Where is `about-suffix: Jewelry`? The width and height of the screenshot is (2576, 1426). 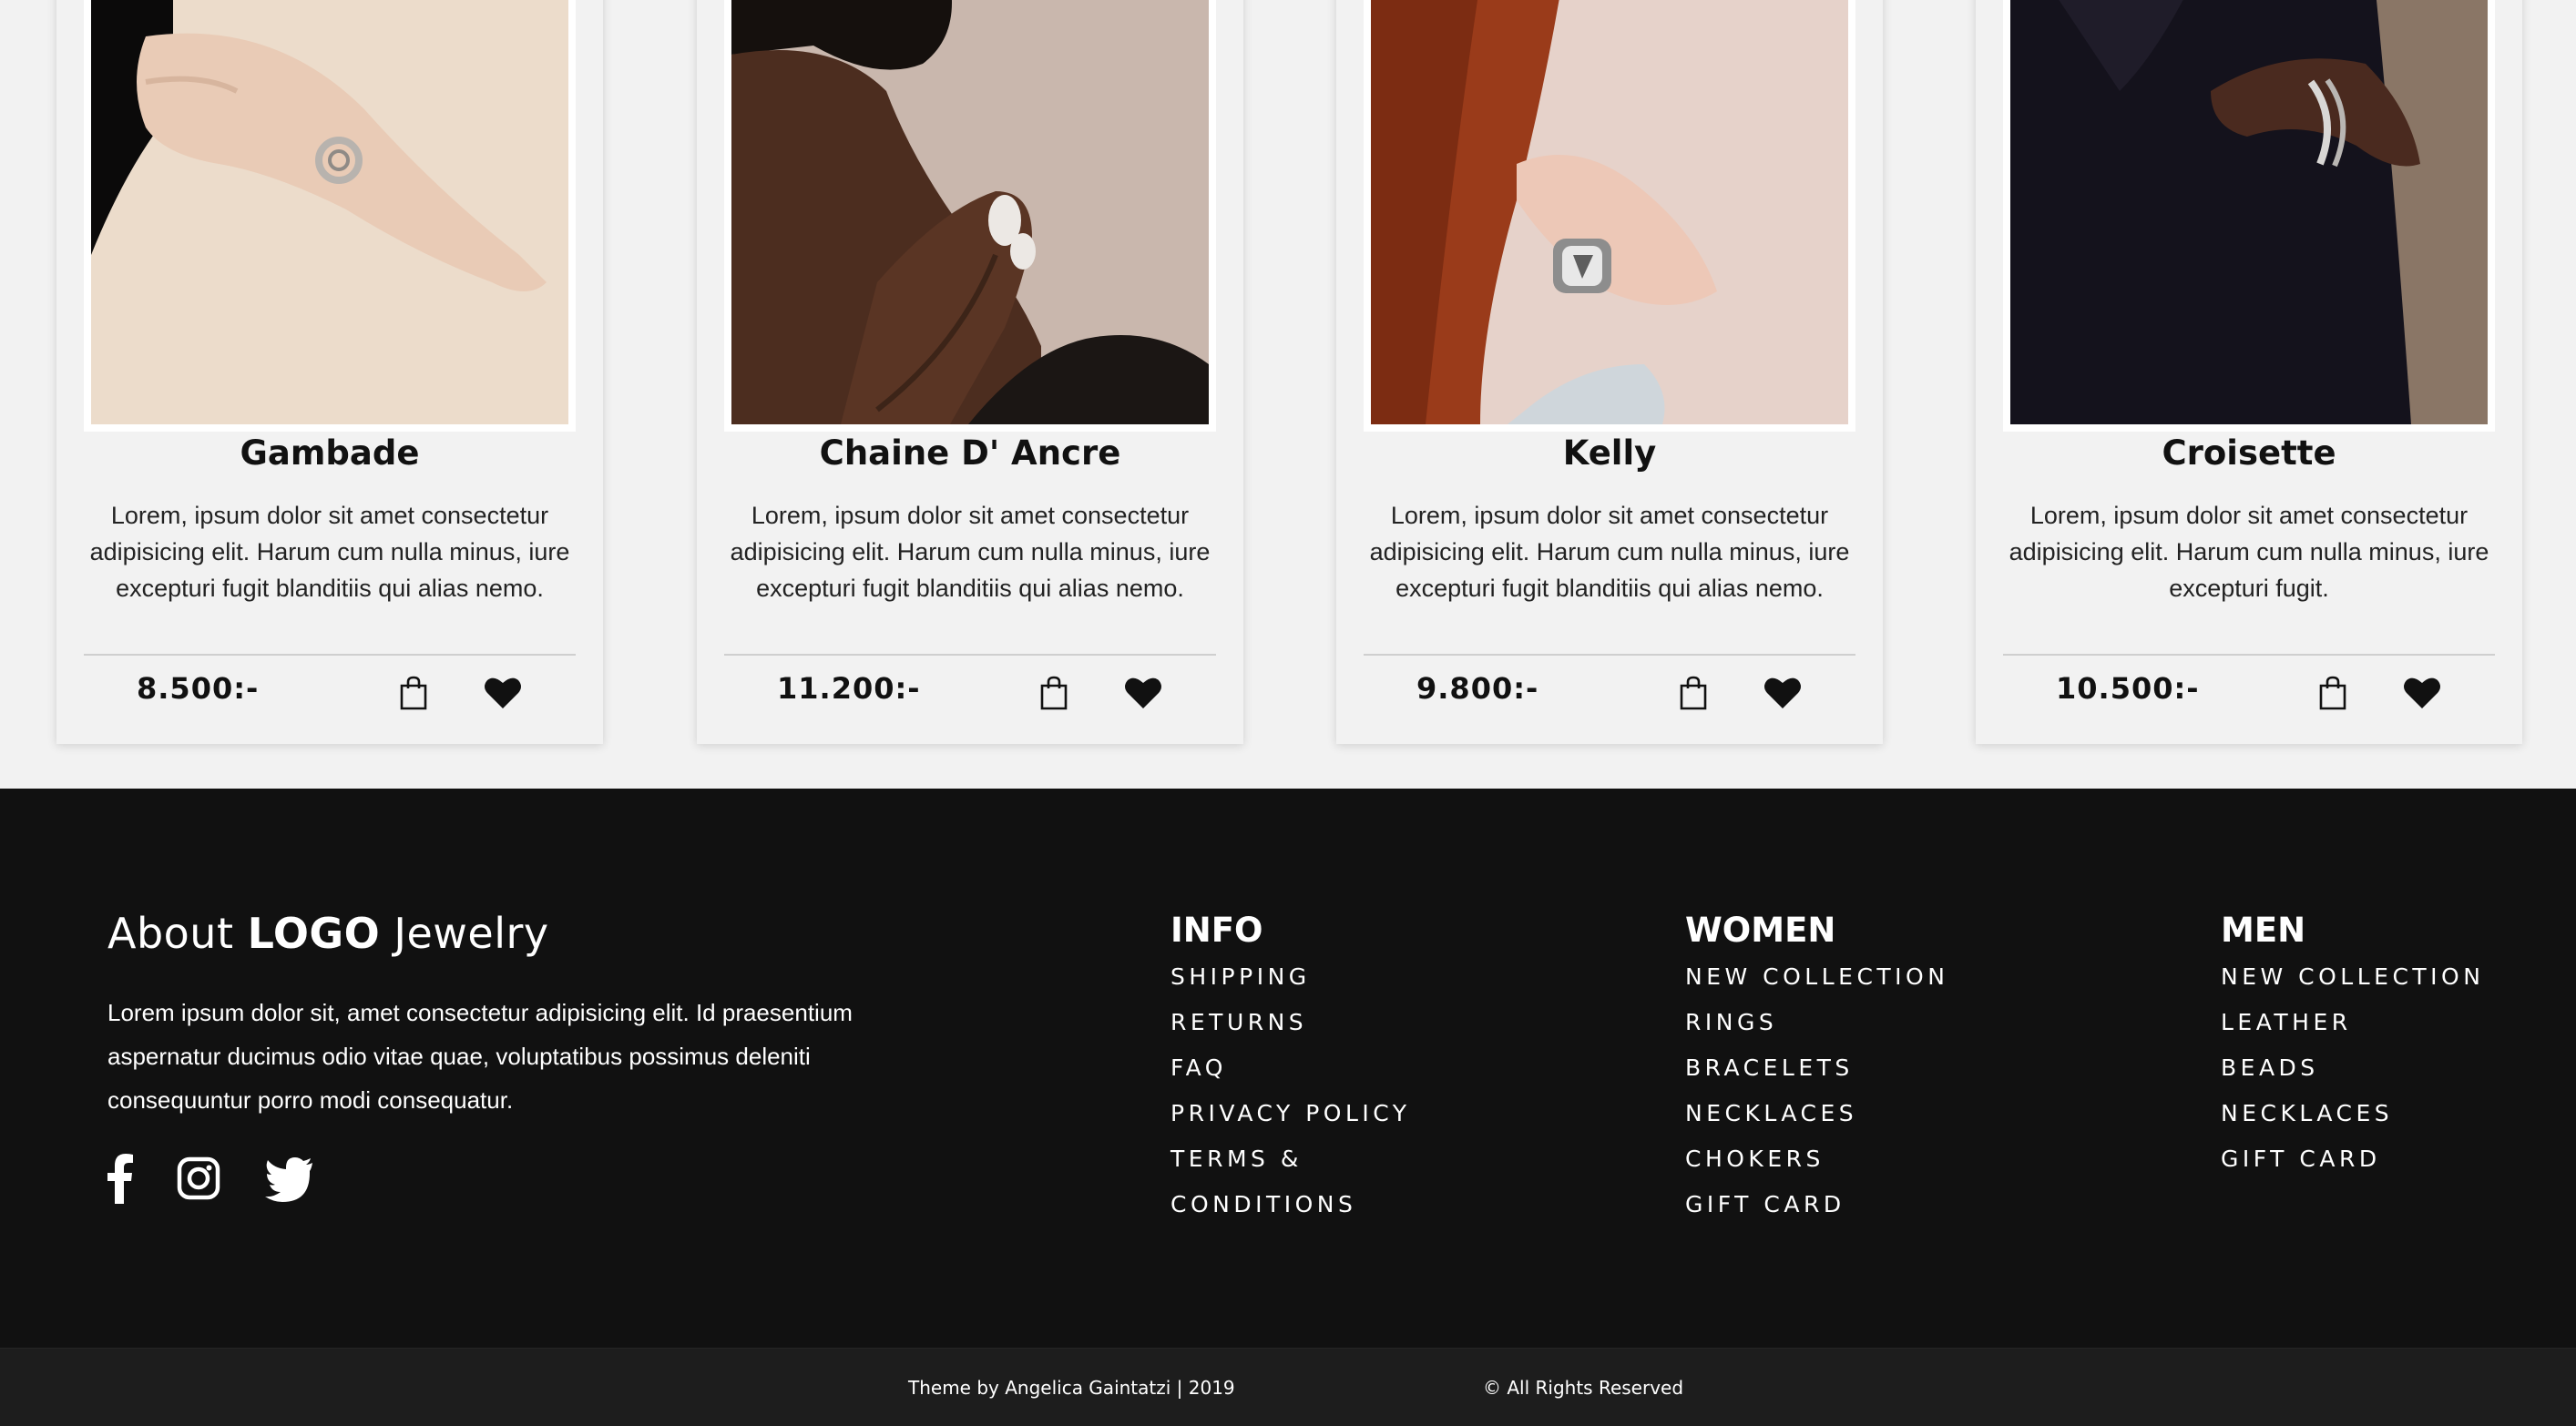 about-suffix: Jewelry is located at coordinates (471, 933).